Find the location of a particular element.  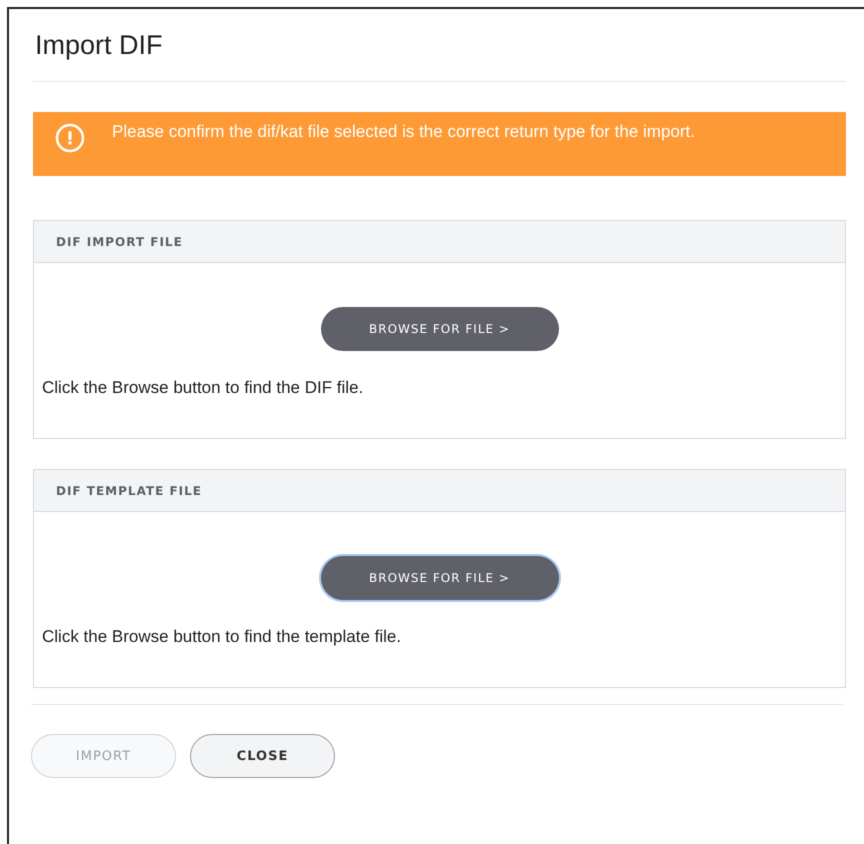

hint-text: Click the Browse button to find the template file. is located at coordinates (222, 637).